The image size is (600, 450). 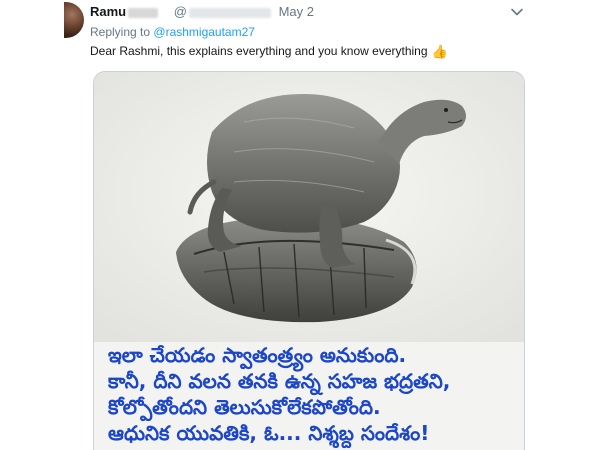 I want to click on caption-line-2: కానీ, దీని వలన తనకి ఉన్న సహజ భద్రతని,, so click(x=313, y=381).